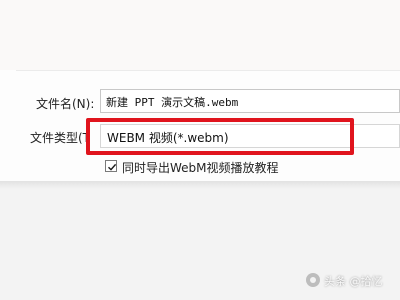 The image size is (400, 300). Describe the element at coordinates (353, 281) in the screenshot. I see `watermark-text: 头条 @拾忆` at that location.